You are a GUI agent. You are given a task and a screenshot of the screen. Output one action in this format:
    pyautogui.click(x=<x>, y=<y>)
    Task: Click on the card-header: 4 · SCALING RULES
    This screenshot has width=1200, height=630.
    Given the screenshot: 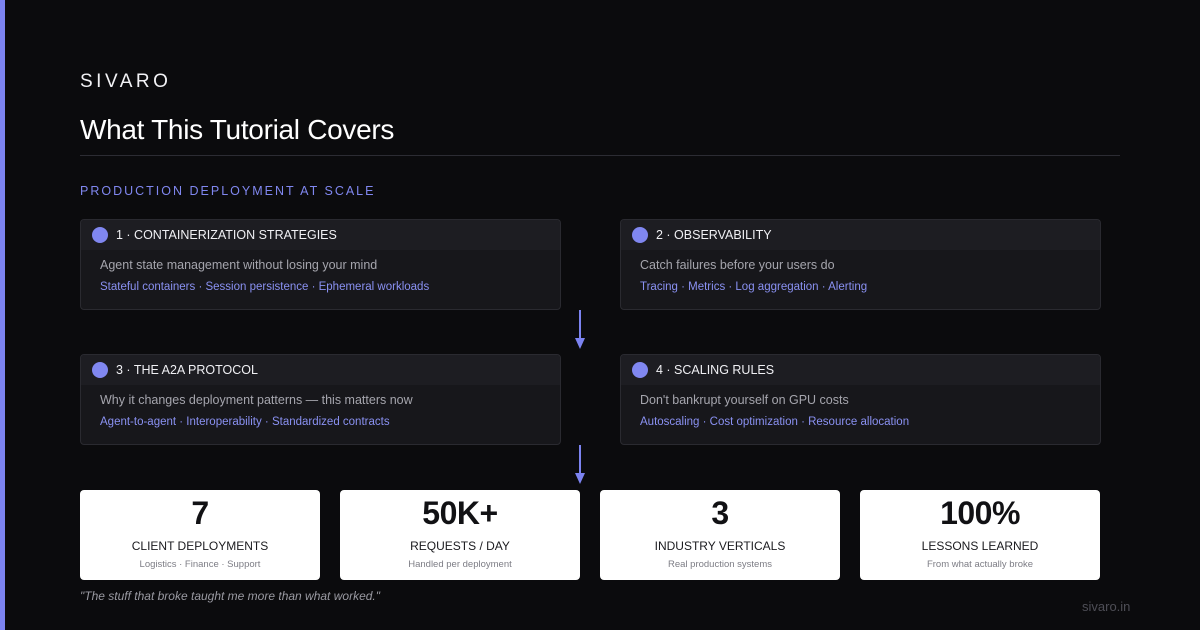 What is the action you would take?
    pyautogui.click(x=860, y=370)
    